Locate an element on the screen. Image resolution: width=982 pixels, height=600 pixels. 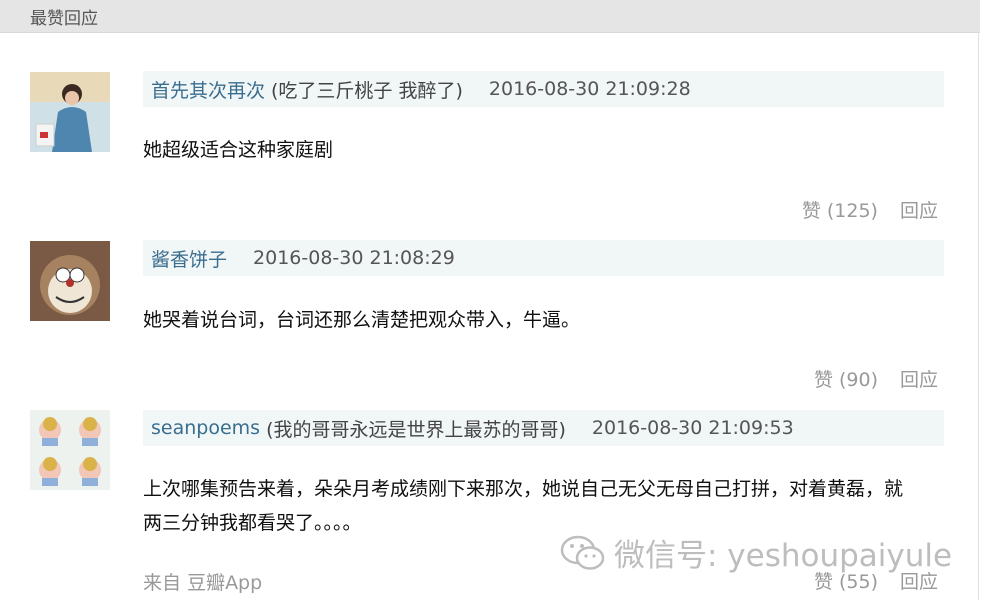
comment-author: 首先其次再次 is located at coordinates (208, 89).